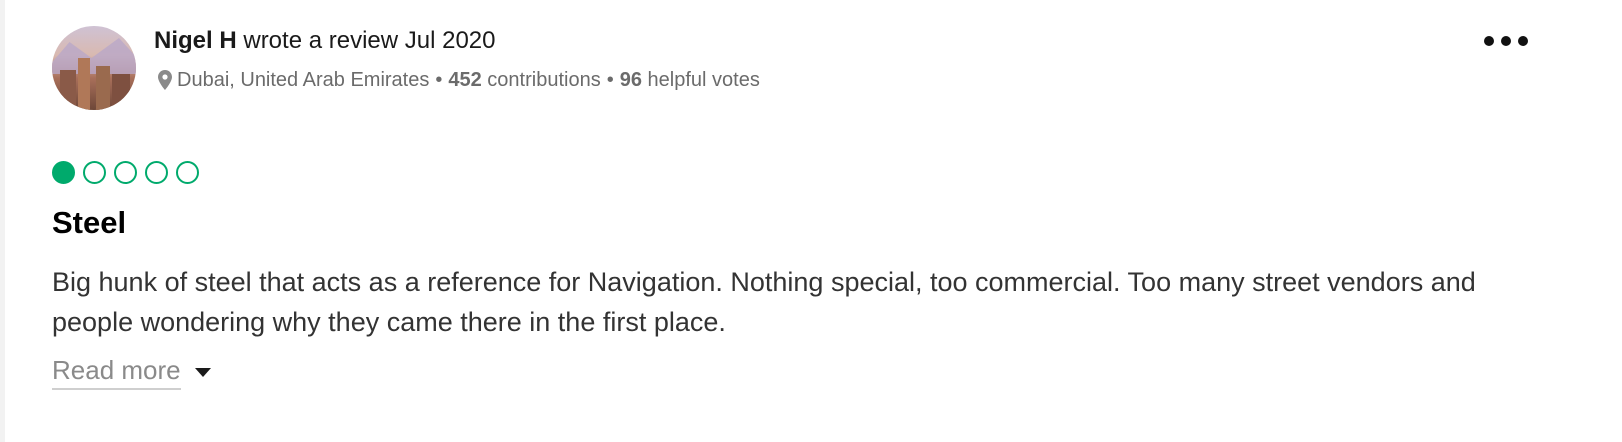 The height and width of the screenshot is (442, 1622). Describe the element at coordinates (2, 221) in the screenshot. I see `left-border` at that location.